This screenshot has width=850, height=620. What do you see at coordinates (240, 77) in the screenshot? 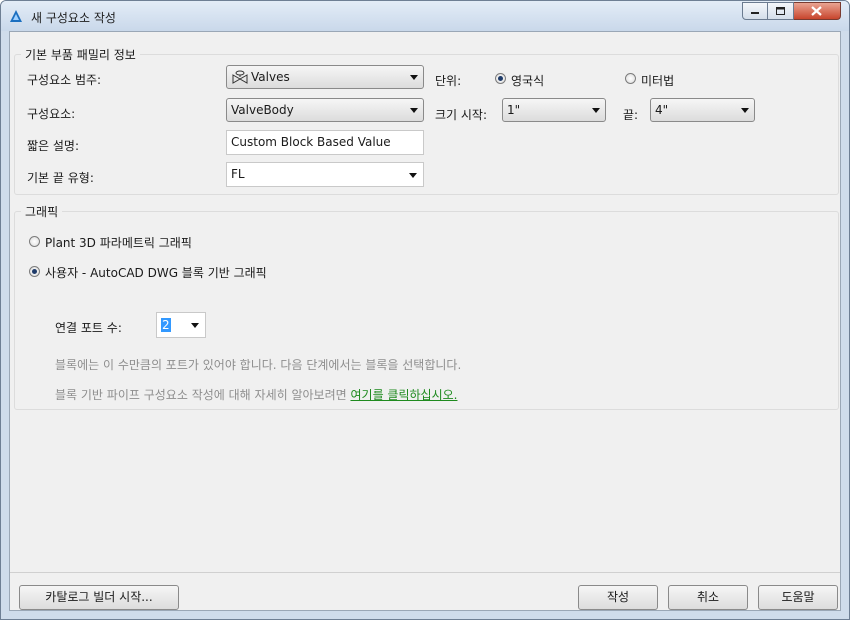
I see `valve-icon` at bounding box center [240, 77].